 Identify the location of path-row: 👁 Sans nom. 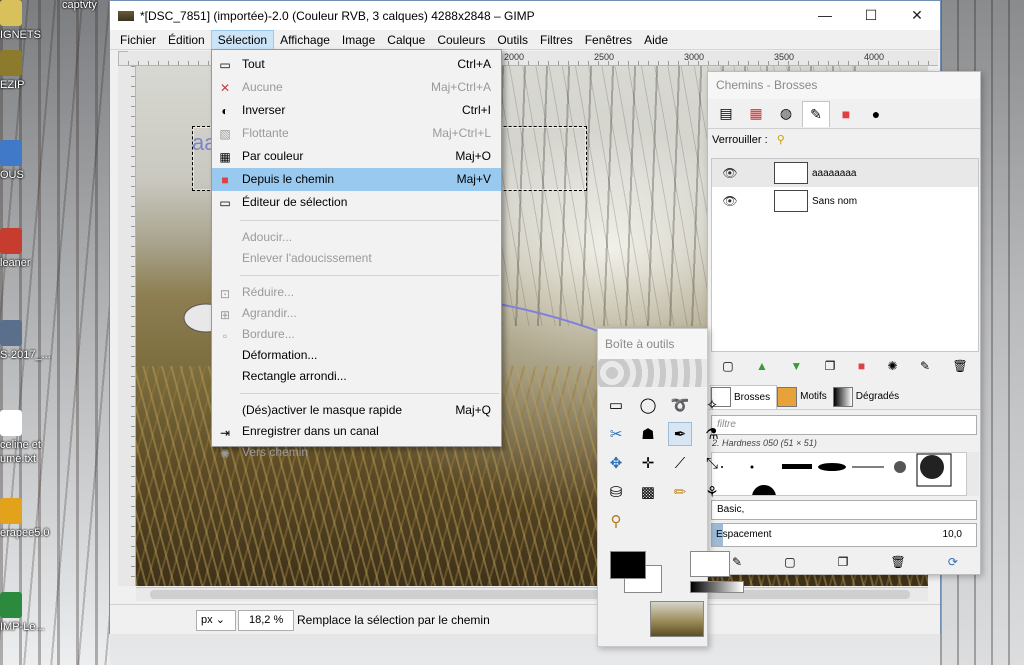
(845, 201).